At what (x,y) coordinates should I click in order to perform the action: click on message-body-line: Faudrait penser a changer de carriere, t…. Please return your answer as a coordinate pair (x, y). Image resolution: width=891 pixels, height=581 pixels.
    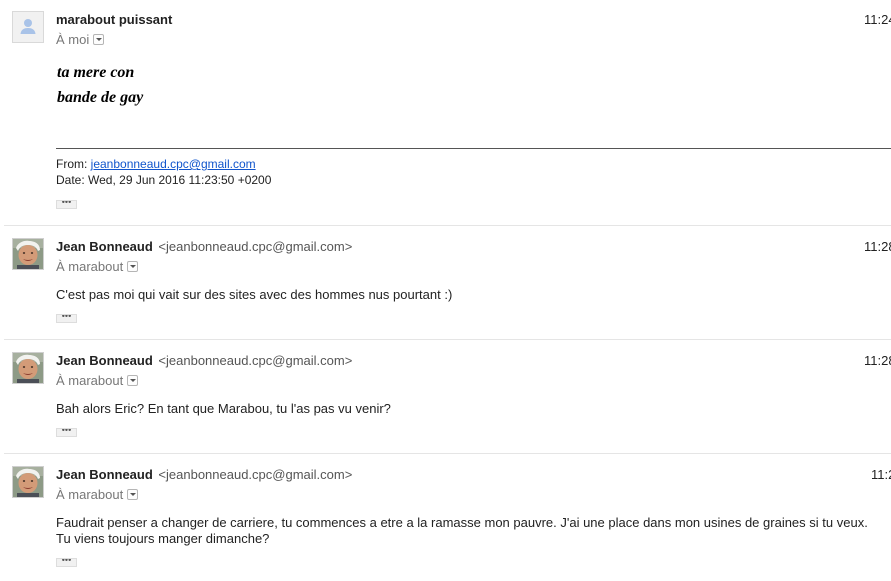
    Looking at the image, I should click on (462, 522).